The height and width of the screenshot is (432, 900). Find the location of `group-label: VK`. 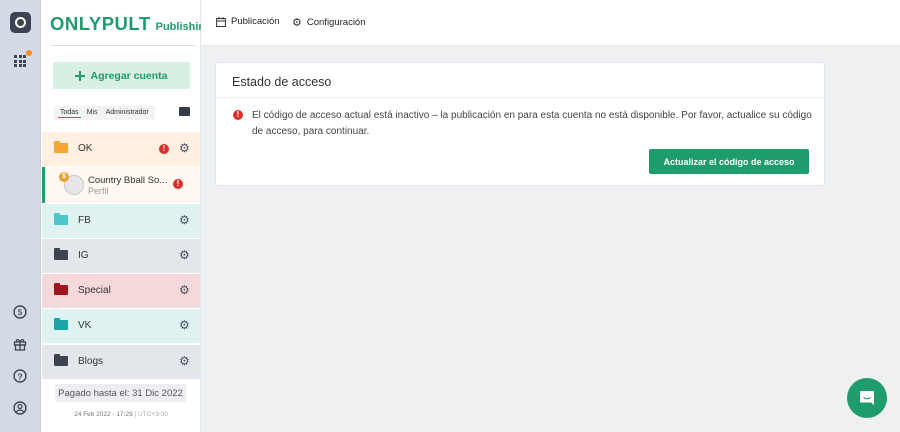

group-label: VK is located at coordinates (85, 325).